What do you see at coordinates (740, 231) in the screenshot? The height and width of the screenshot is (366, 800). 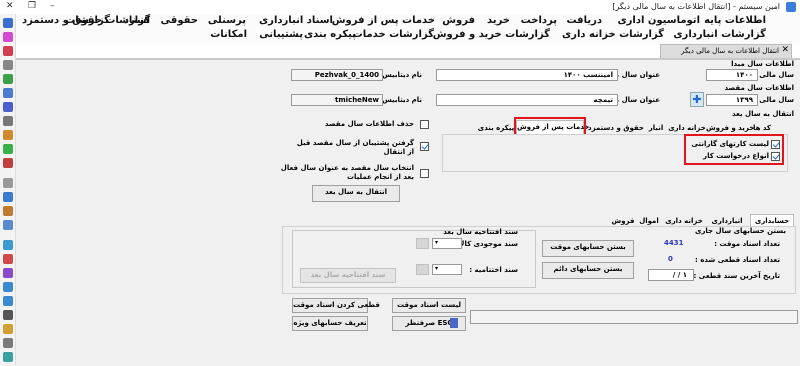 I see `close-accounts-section: بستن حسابهای سال جاری` at bounding box center [740, 231].